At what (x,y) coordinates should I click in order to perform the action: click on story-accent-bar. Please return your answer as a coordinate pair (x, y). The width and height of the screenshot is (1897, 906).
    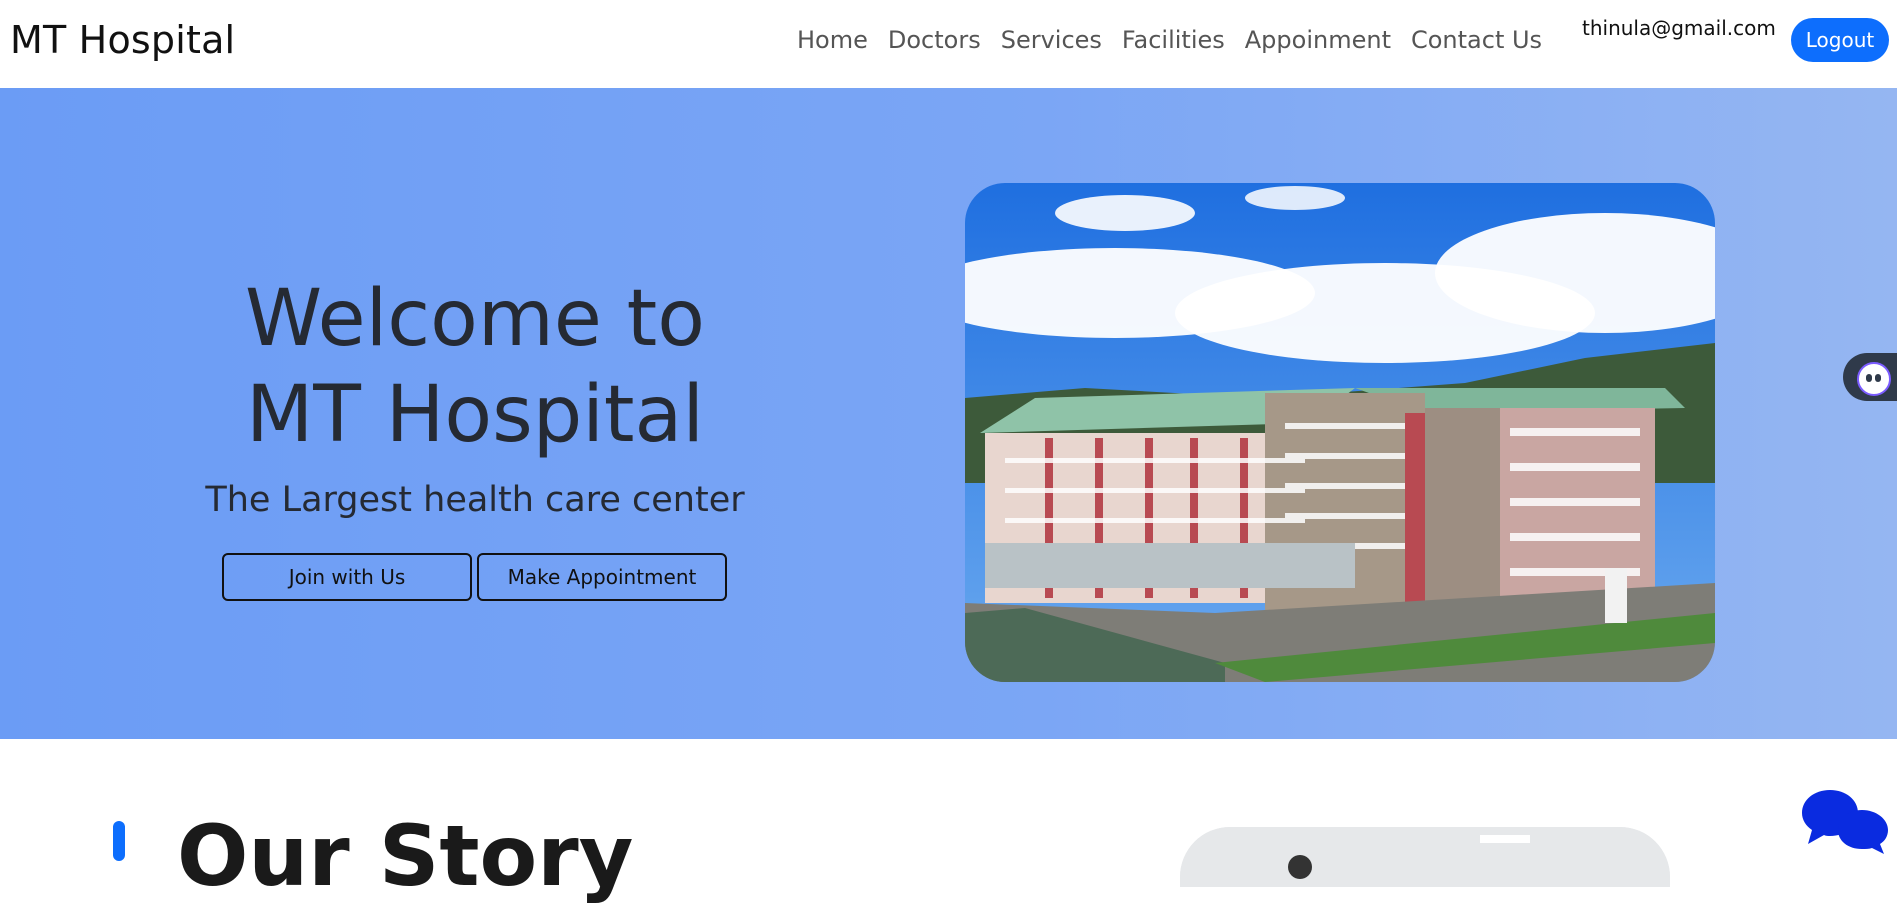
    Looking at the image, I should click on (119, 841).